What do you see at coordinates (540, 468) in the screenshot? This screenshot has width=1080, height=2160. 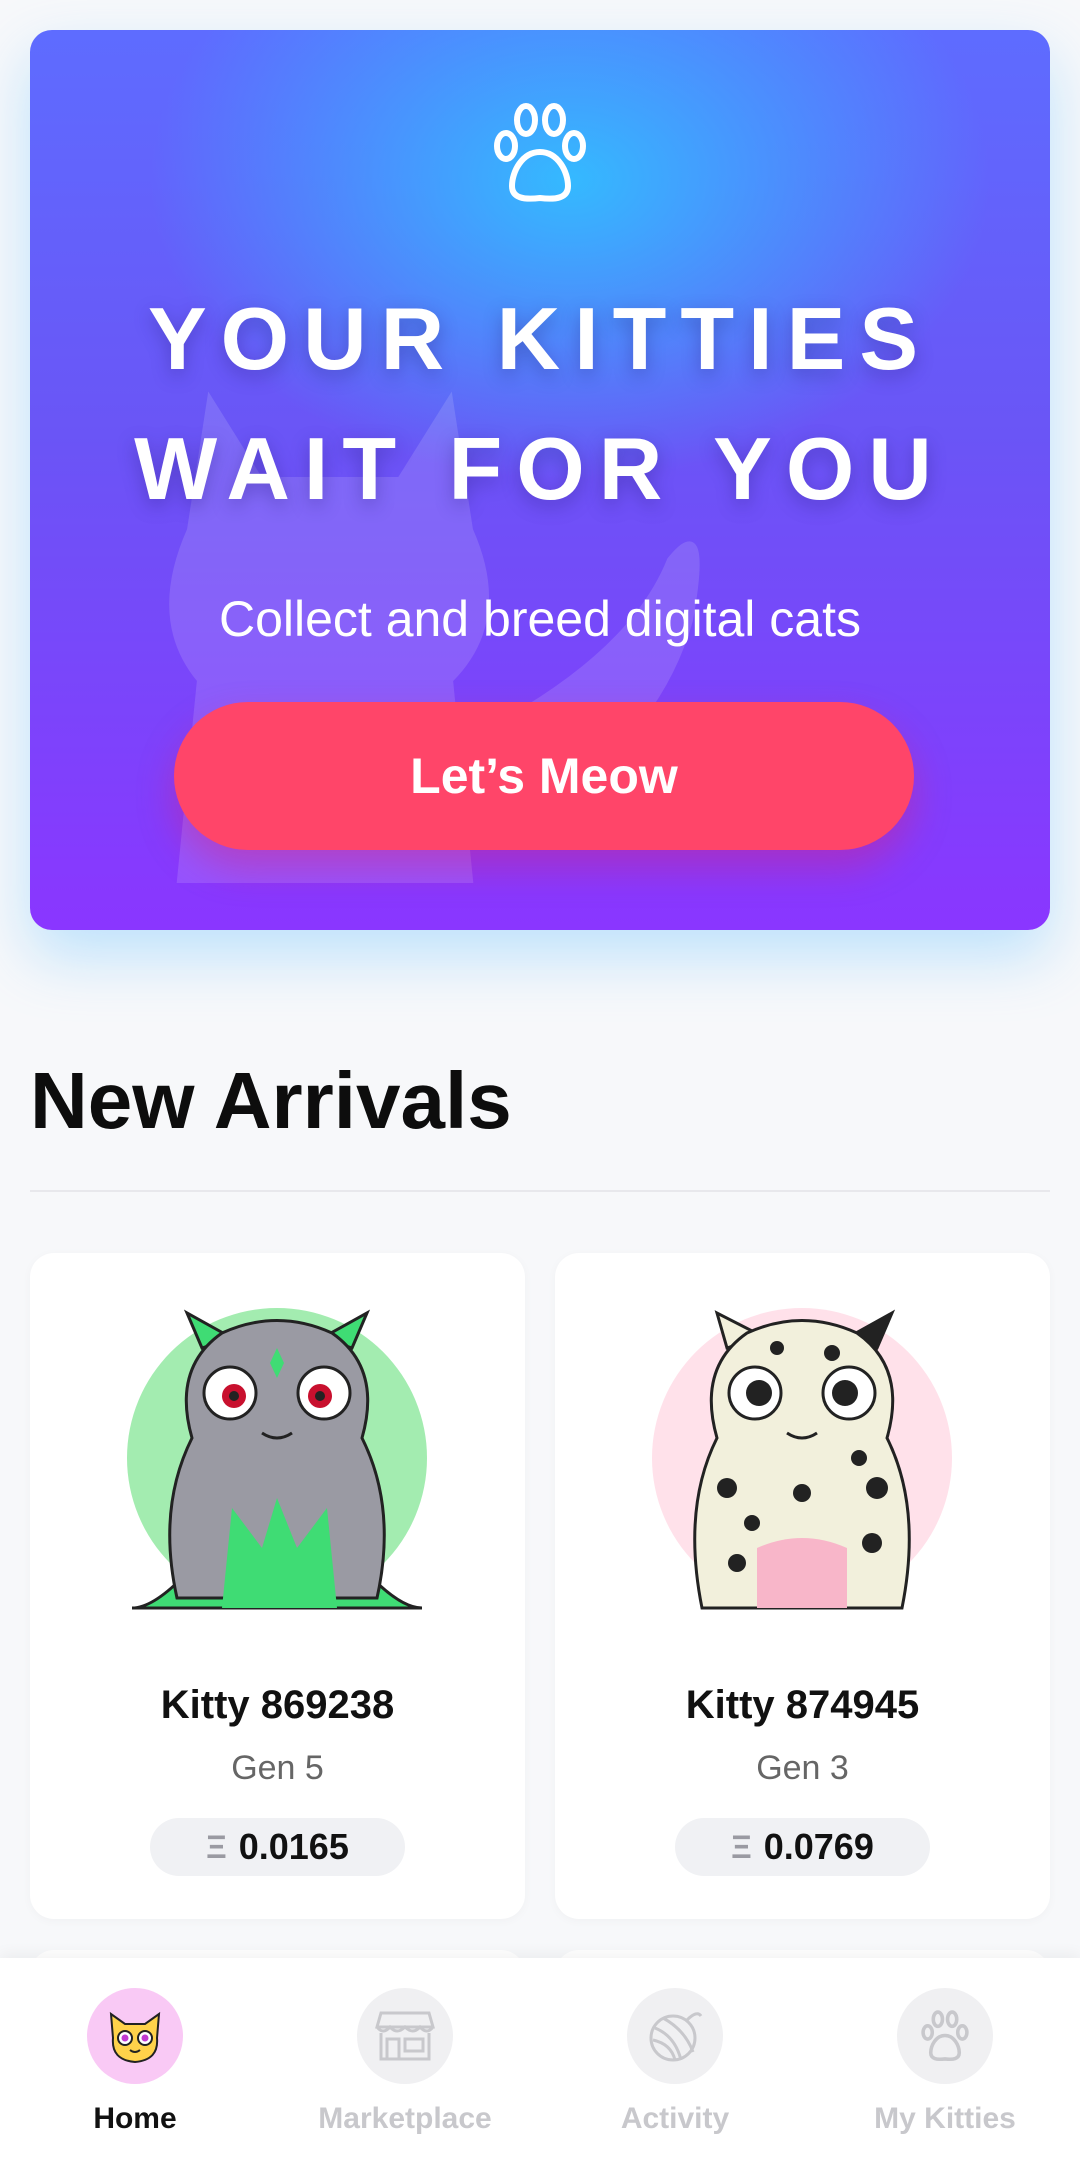 I see `hero-title-line2: WAIT FOR YOU` at bounding box center [540, 468].